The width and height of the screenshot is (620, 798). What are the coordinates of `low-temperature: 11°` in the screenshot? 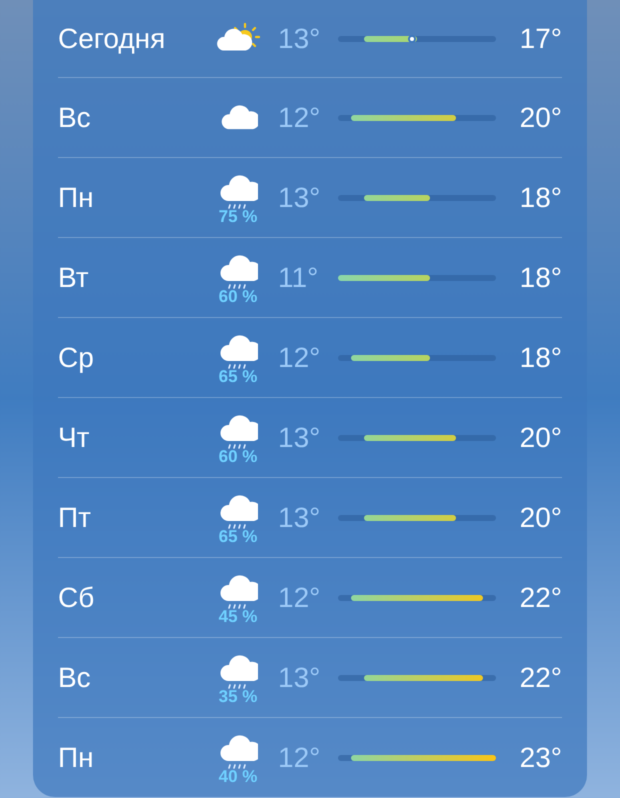 It's located at (299, 277).